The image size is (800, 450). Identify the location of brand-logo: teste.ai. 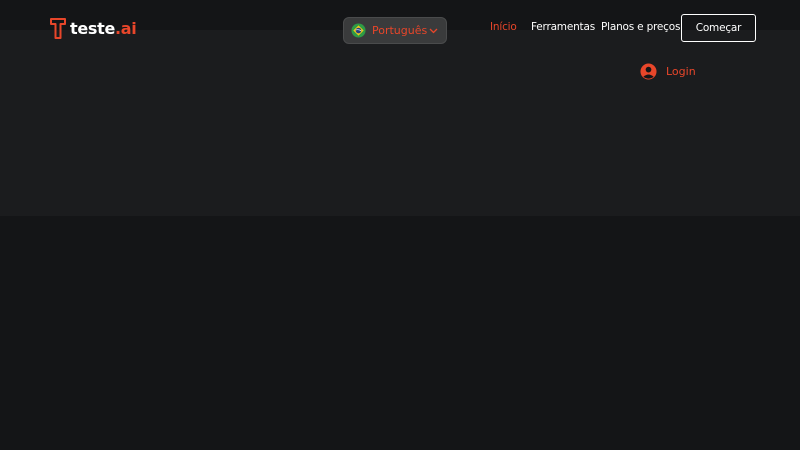
(93, 28).